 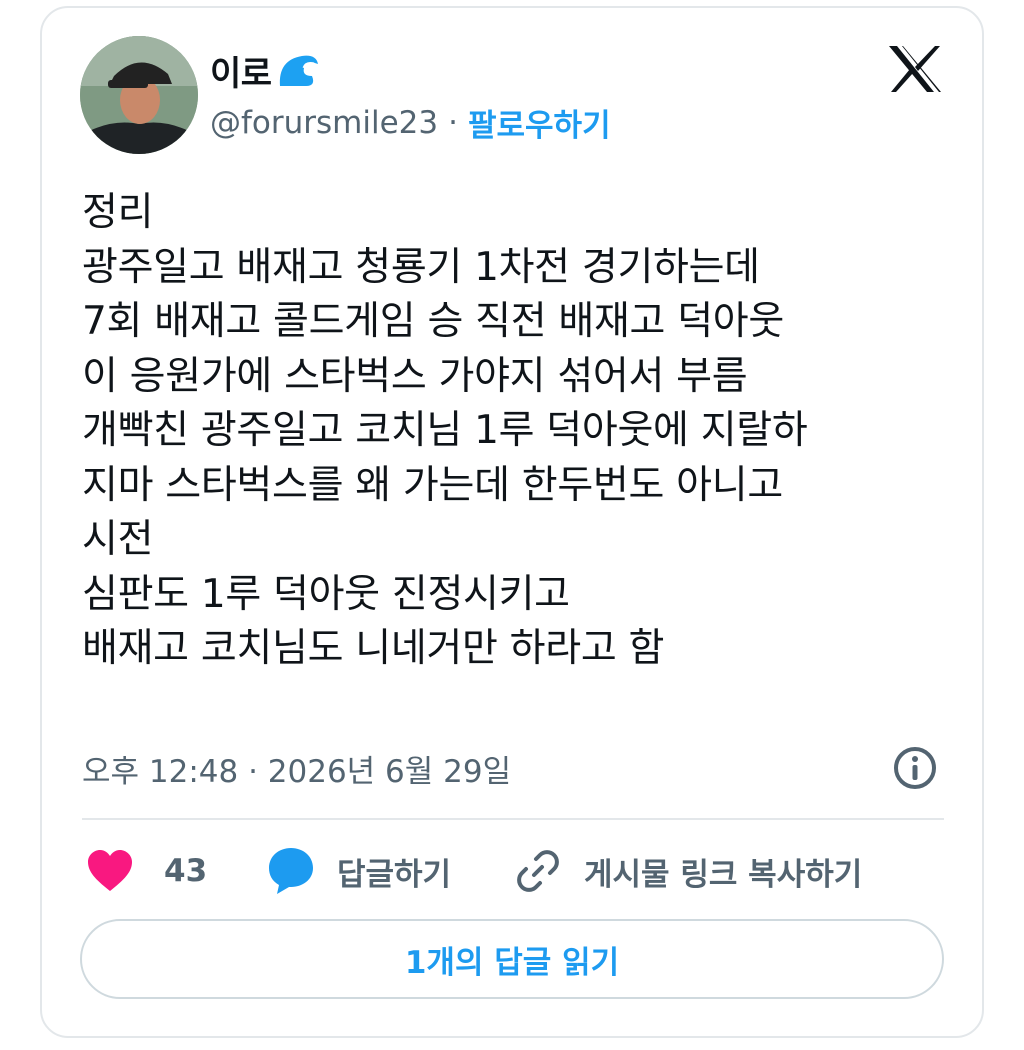 What do you see at coordinates (513, 819) in the screenshot?
I see `divider` at bounding box center [513, 819].